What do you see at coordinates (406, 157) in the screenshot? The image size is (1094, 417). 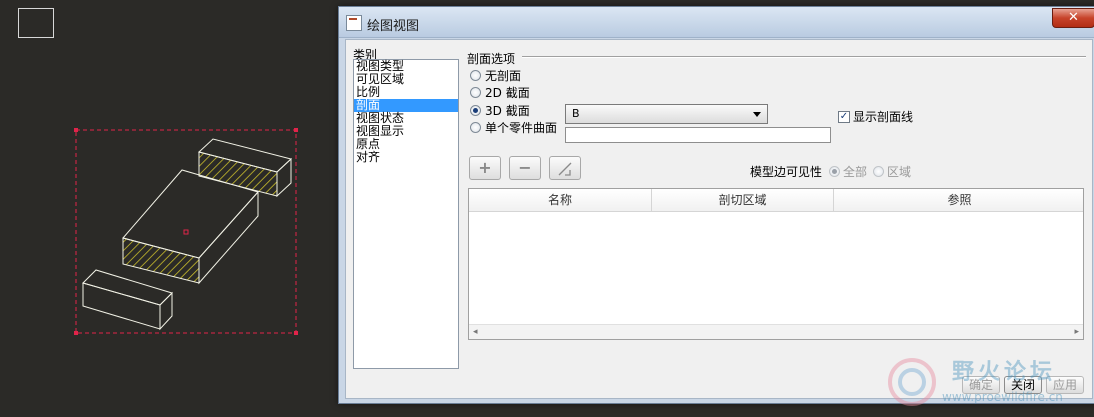 I see `category-item-alignment: 对齐` at bounding box center [406, 157].